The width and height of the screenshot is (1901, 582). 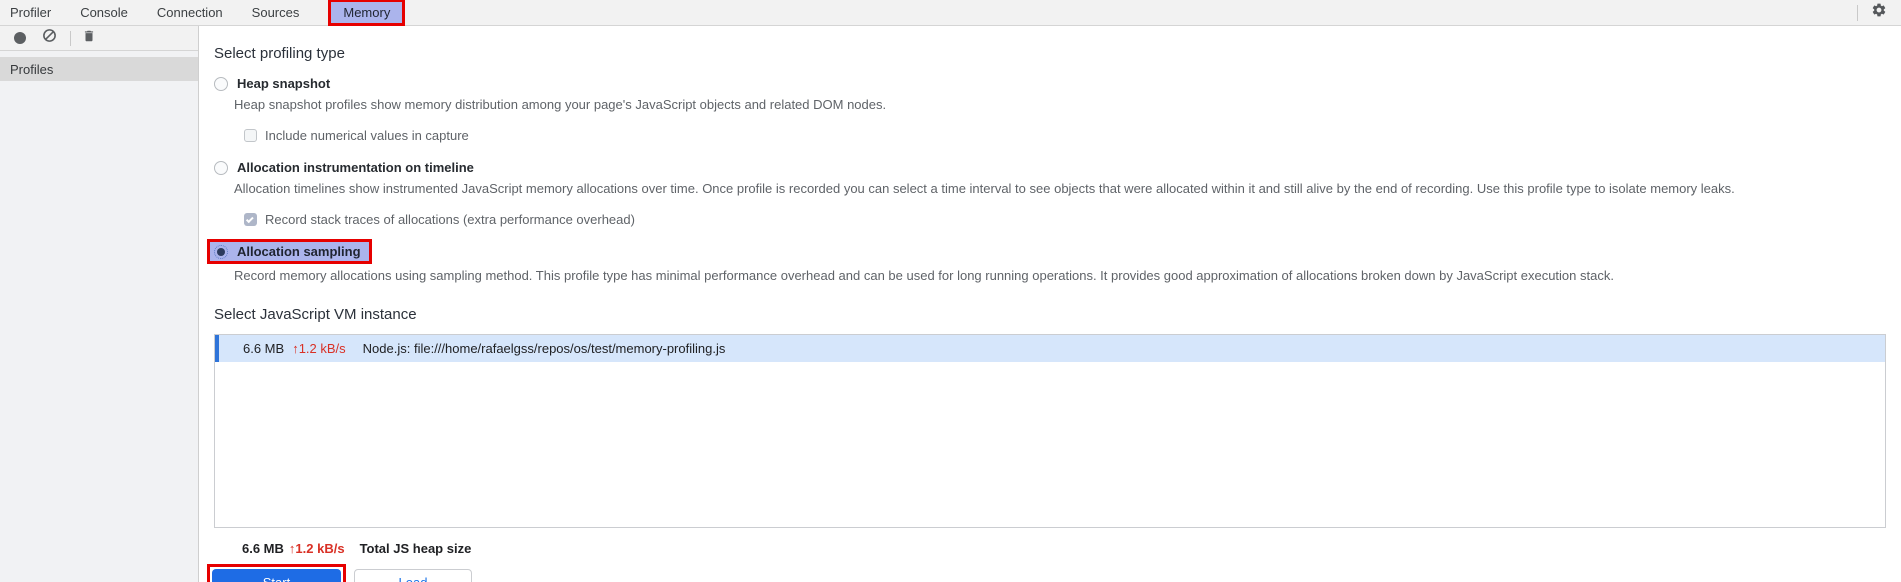 I want to click on option-heap-snapshot: Heap snapshot, so click(x=1057, y=83).